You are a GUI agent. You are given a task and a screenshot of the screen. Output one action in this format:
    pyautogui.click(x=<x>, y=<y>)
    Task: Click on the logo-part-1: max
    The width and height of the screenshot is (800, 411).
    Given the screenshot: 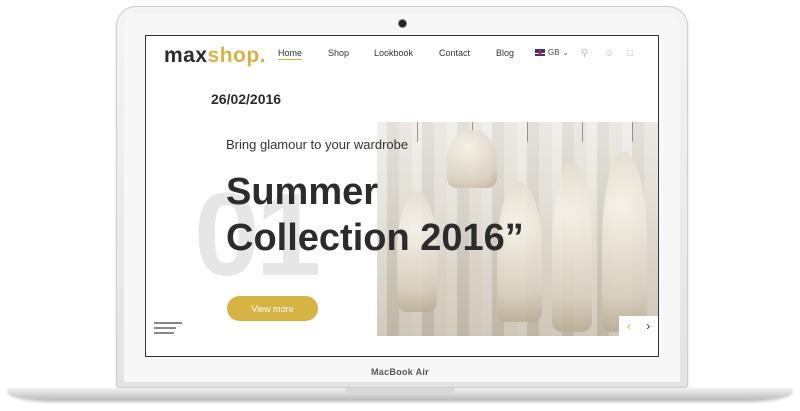 What is the action you would take?
    pyautogui.click(x=186, y=55)
    